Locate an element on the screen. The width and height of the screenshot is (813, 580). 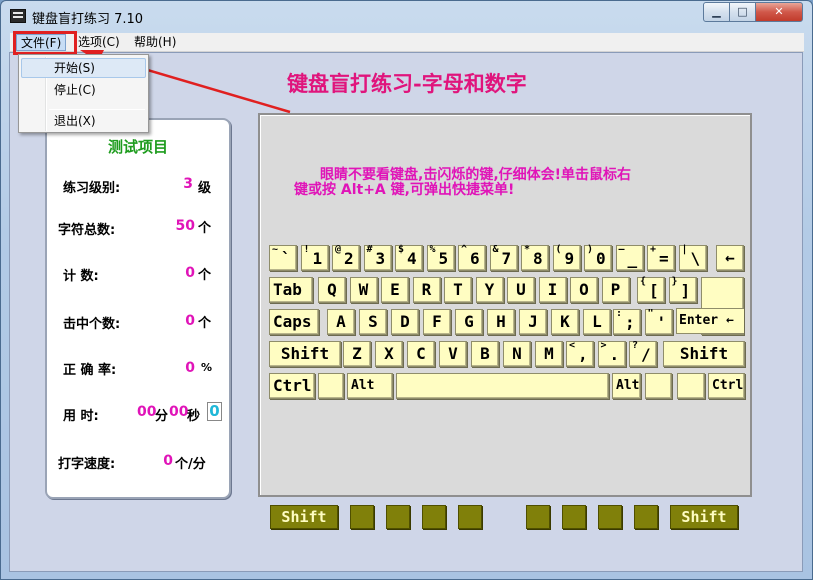
key-d: D is located at coordinates (405, 322).